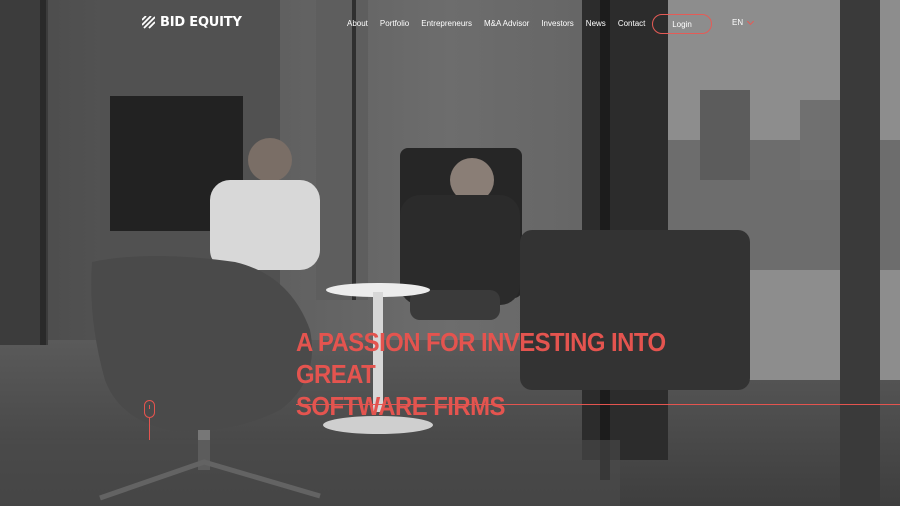  I want to click on language-selector: EN, so click(743, 22).